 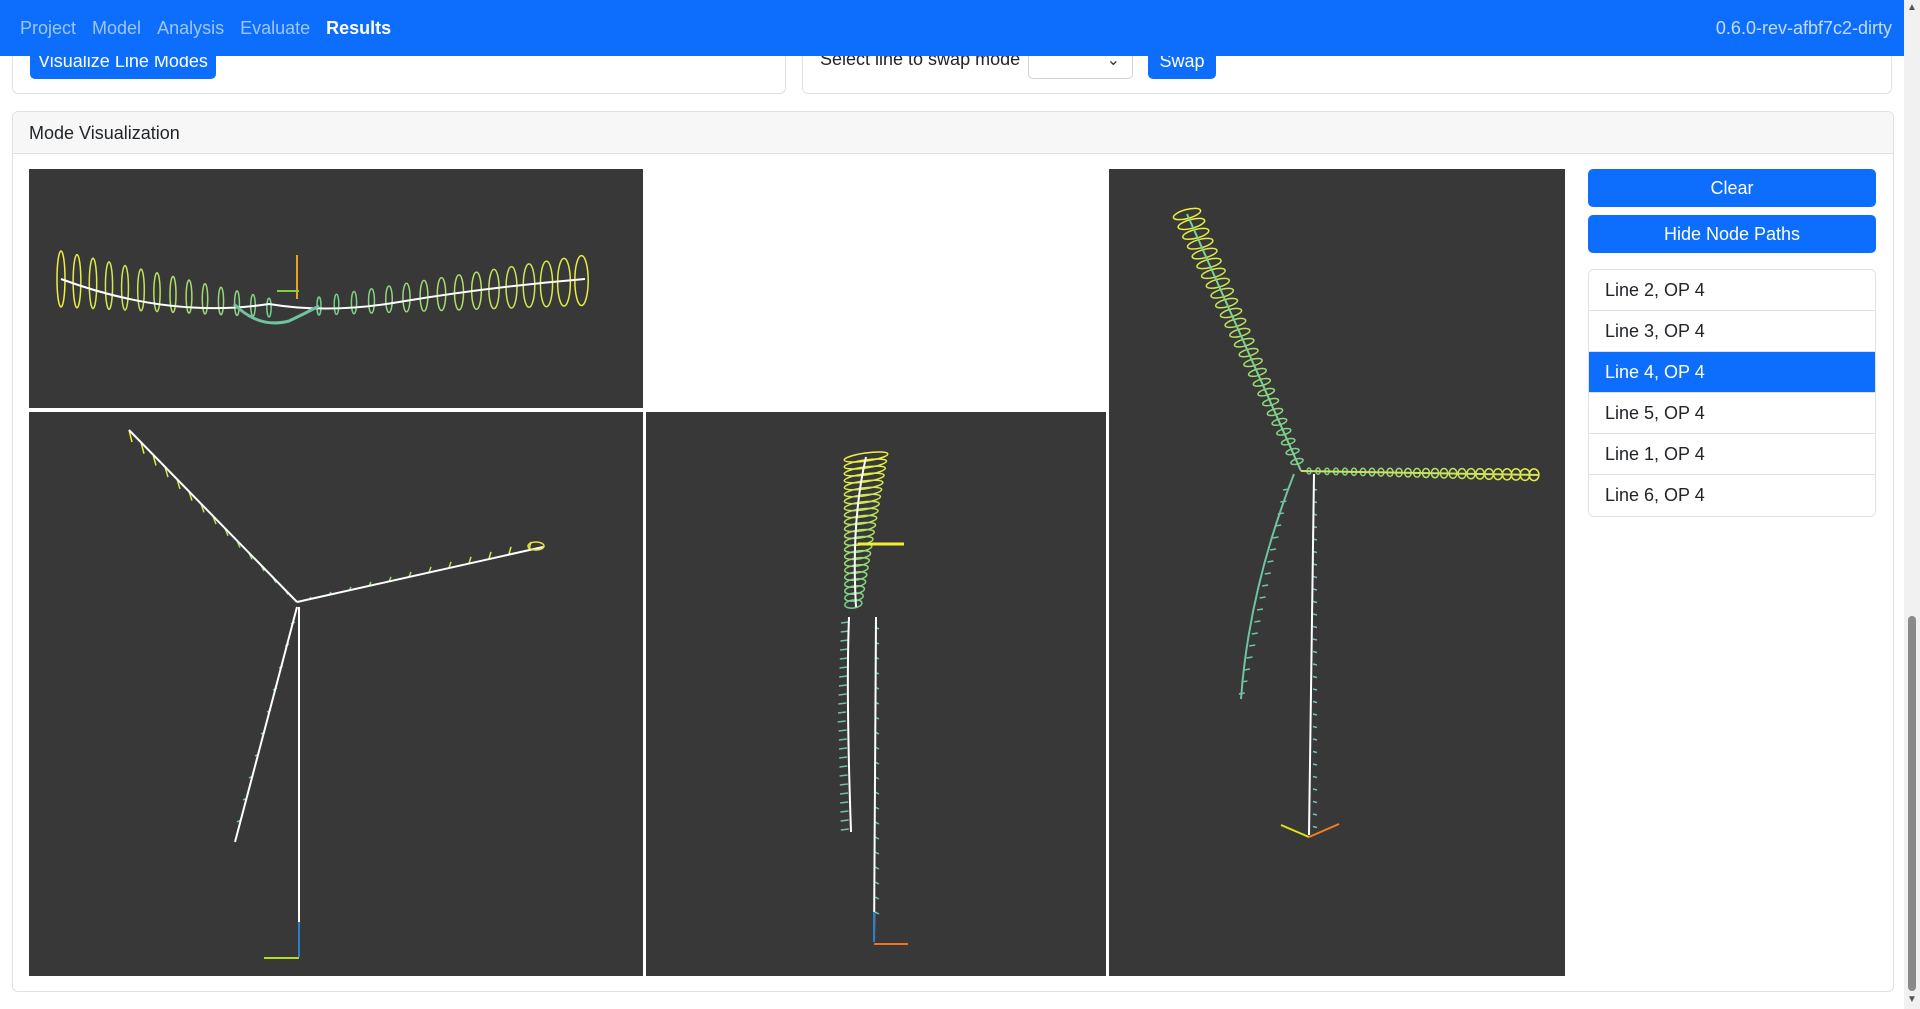 What do you see at coordinates (872, 698) in the screenshot?
I see `side-view-render` at bounding box center [872, 698].